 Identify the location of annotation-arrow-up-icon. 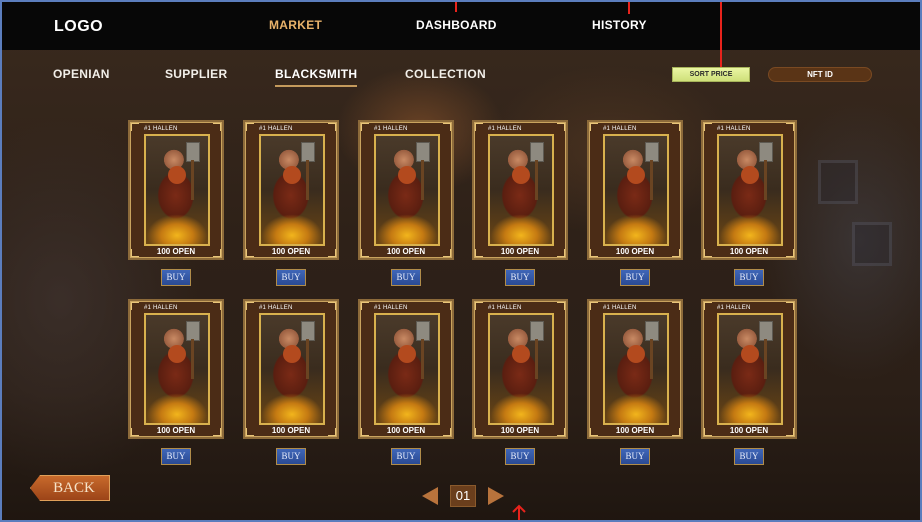
(519, 513).